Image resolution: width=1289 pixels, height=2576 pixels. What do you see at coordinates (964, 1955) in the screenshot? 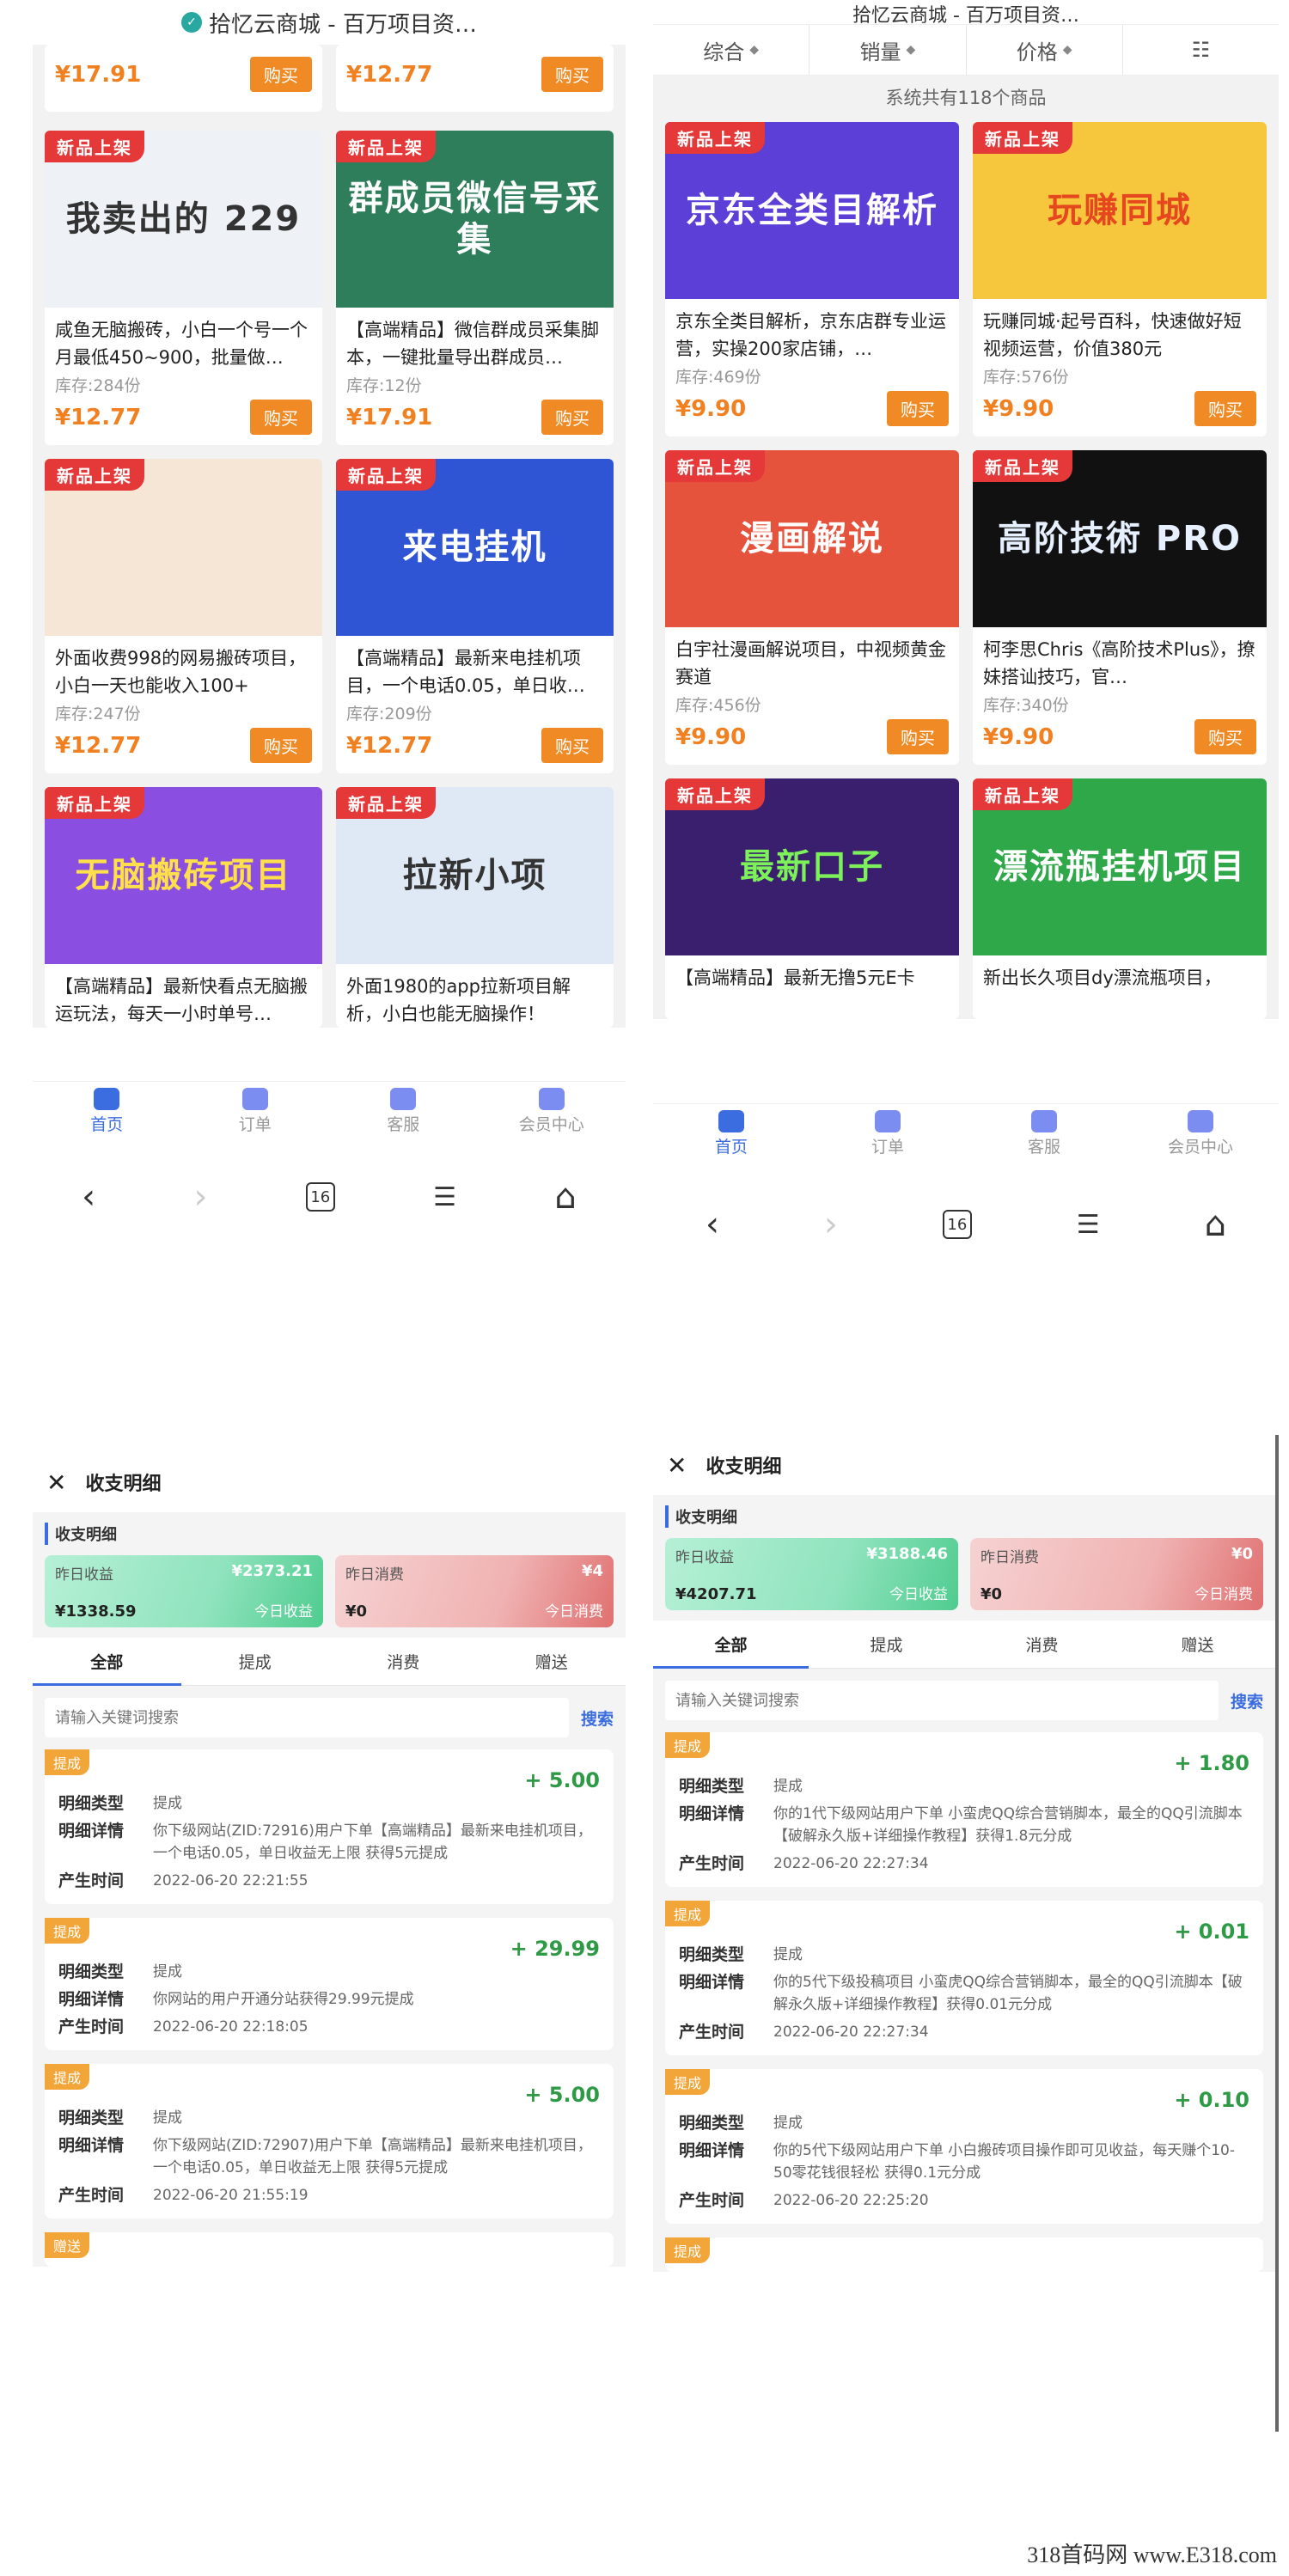
I see `record-field: 明细类型 提成` at bounding box center [964, 1955].